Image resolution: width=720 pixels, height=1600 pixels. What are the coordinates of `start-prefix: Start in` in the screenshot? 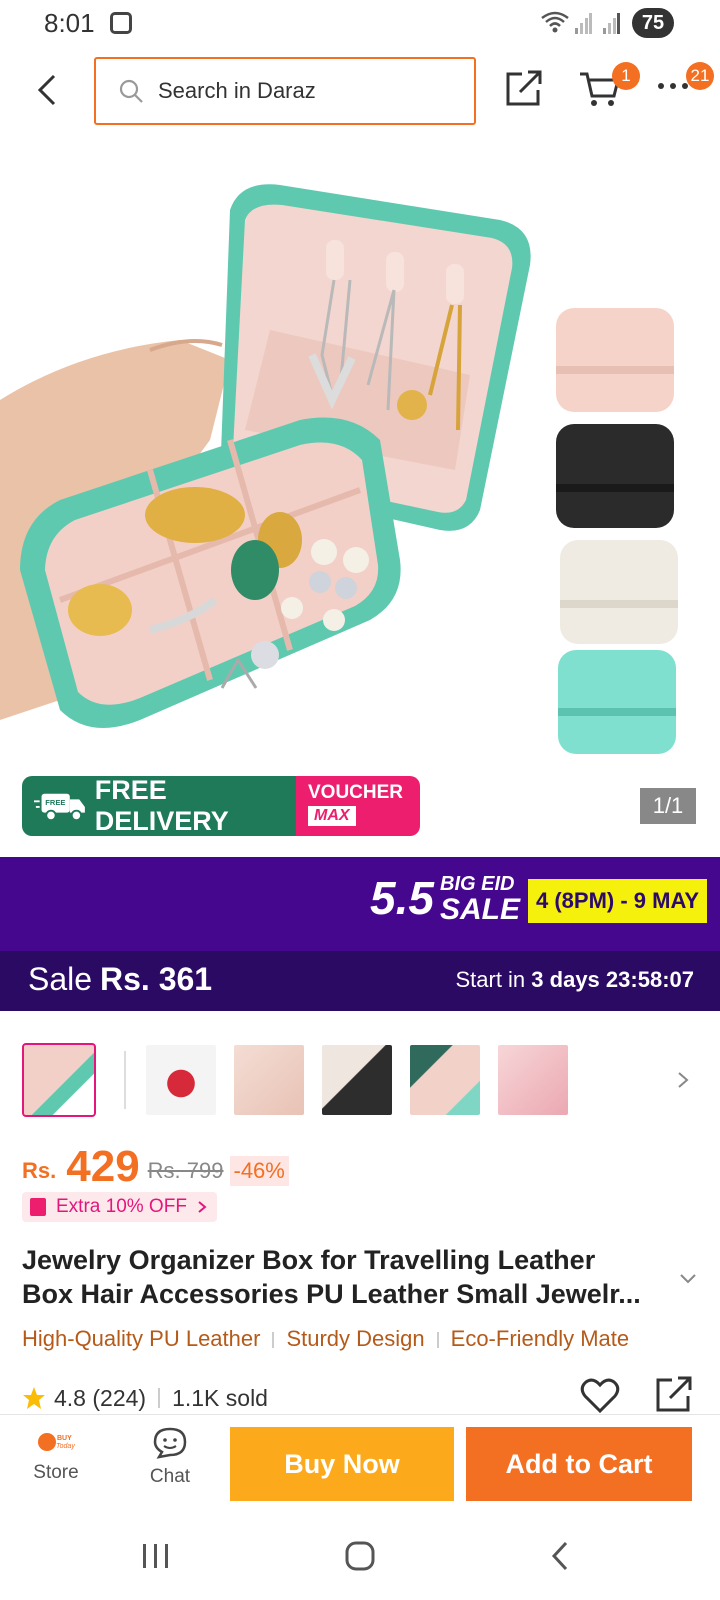 It's located at (490, 979).